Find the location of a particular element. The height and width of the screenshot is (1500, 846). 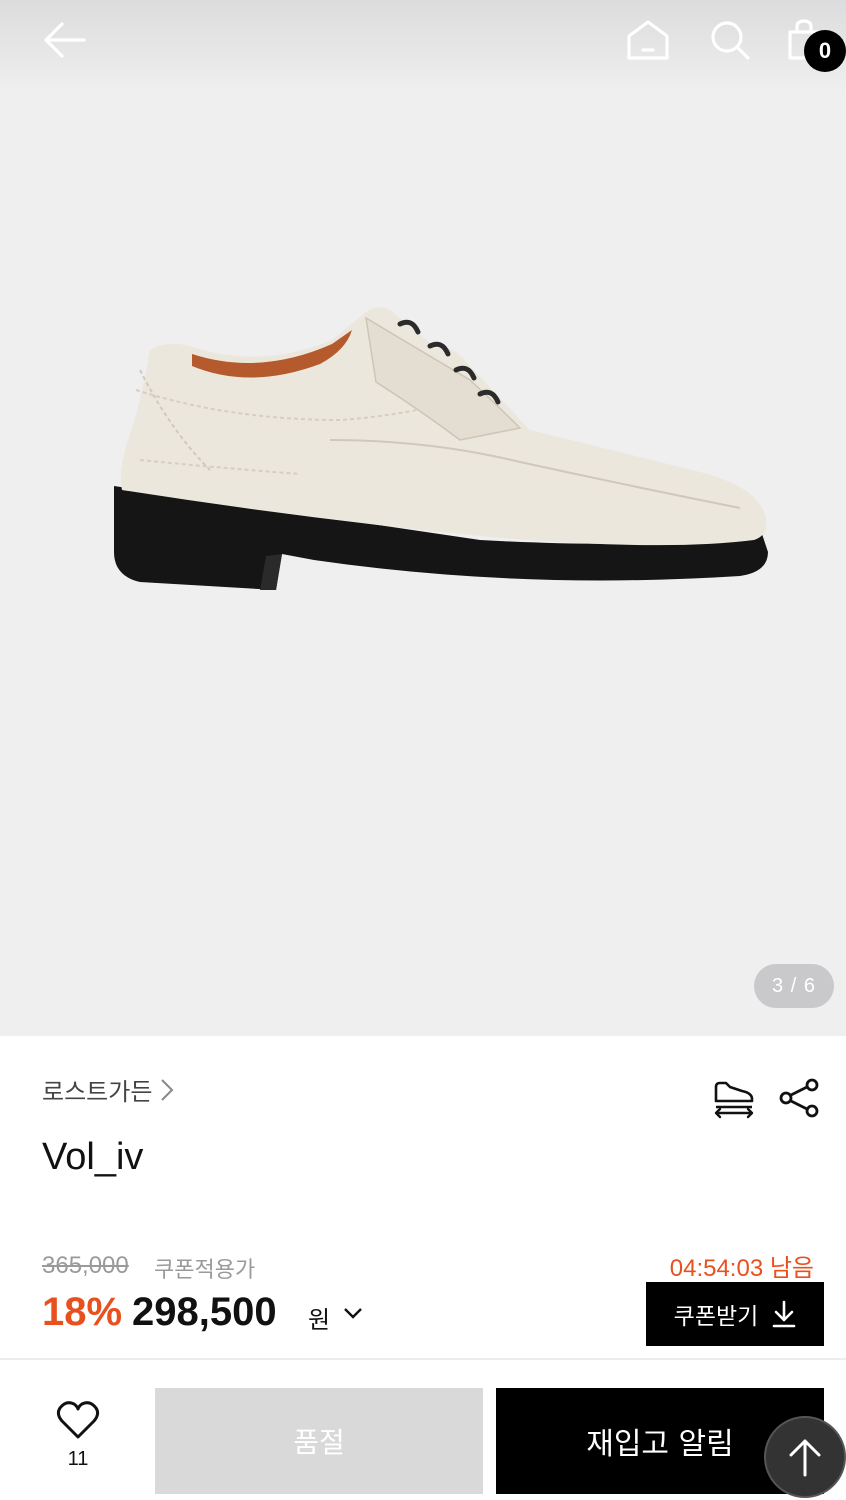

scroll-to-top-button is located at coordinates (805, 1457).